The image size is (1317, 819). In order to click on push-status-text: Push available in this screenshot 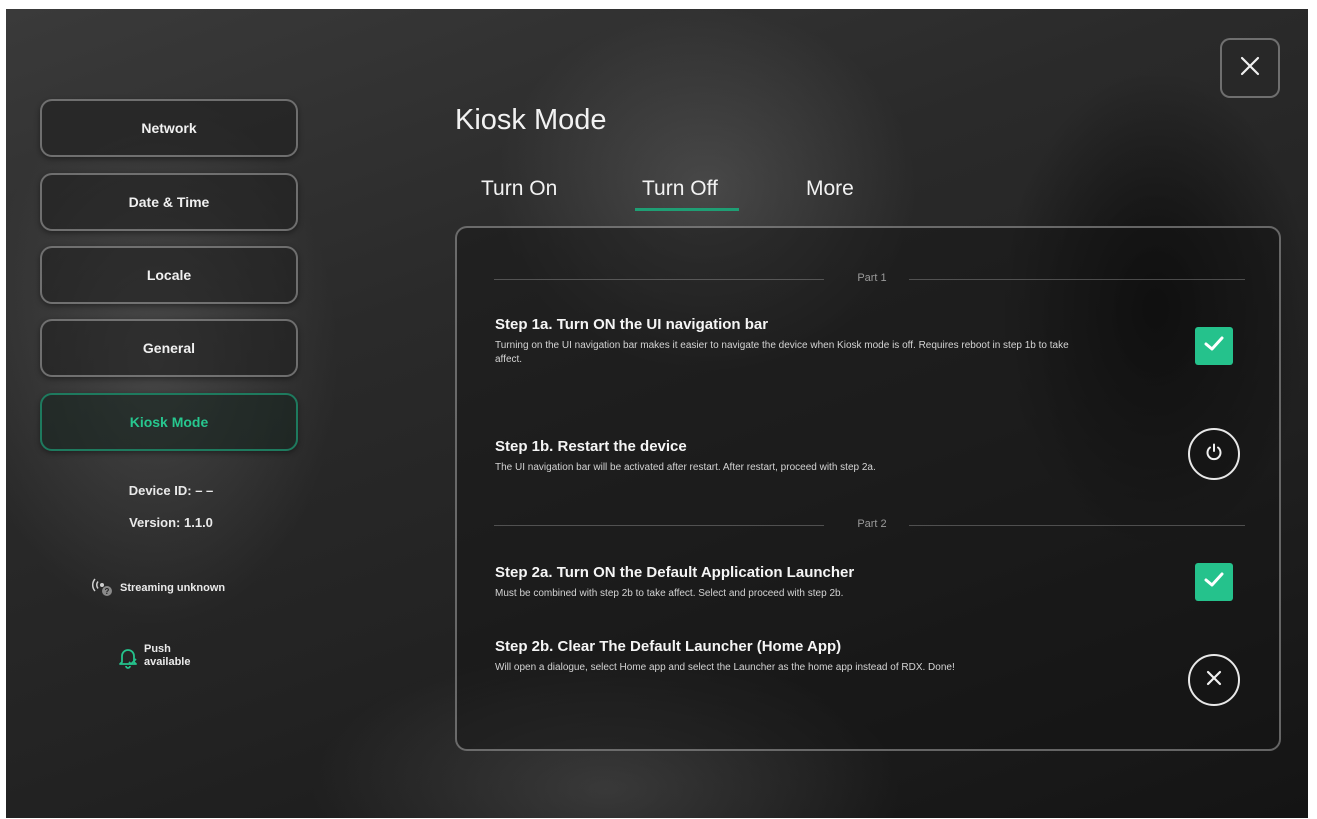, I will do `click(167, 656)`.